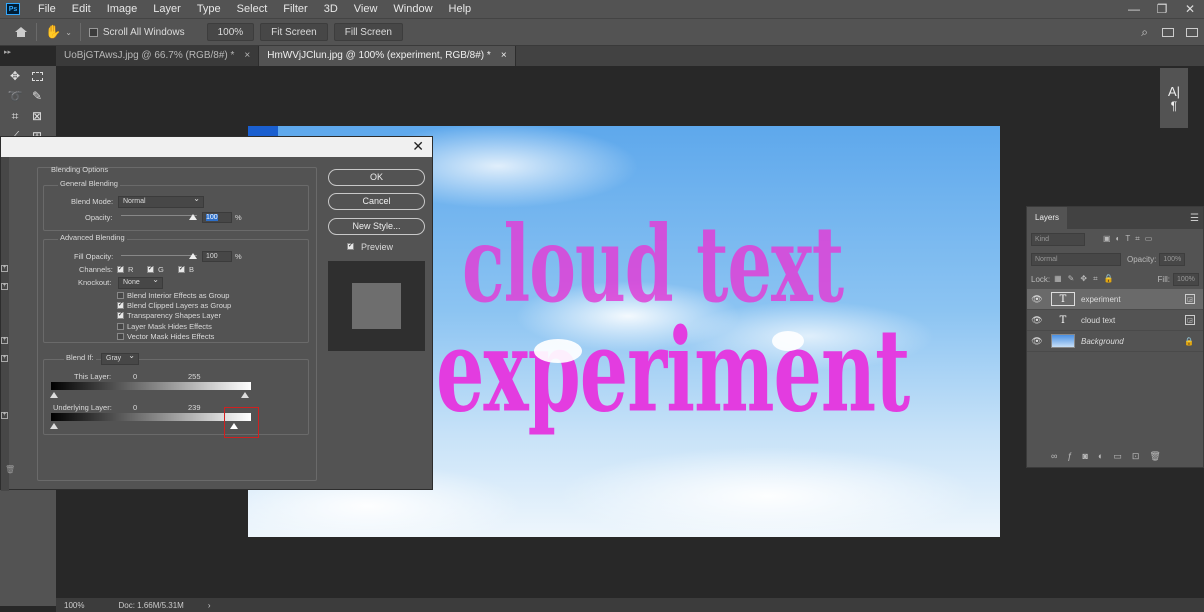 The width and height of the screenshot is (1204, 612). Describe the element at coordinates (1162, 9) in the screenshot. I see `restore-icon: ❐` at that location.